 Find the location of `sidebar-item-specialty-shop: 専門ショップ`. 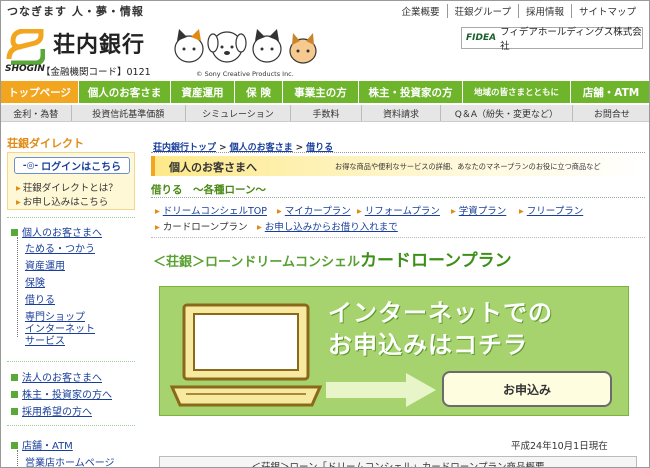

sidebar-item-specialty-shop: 専門ショップ is located at coordinates (55, 315).